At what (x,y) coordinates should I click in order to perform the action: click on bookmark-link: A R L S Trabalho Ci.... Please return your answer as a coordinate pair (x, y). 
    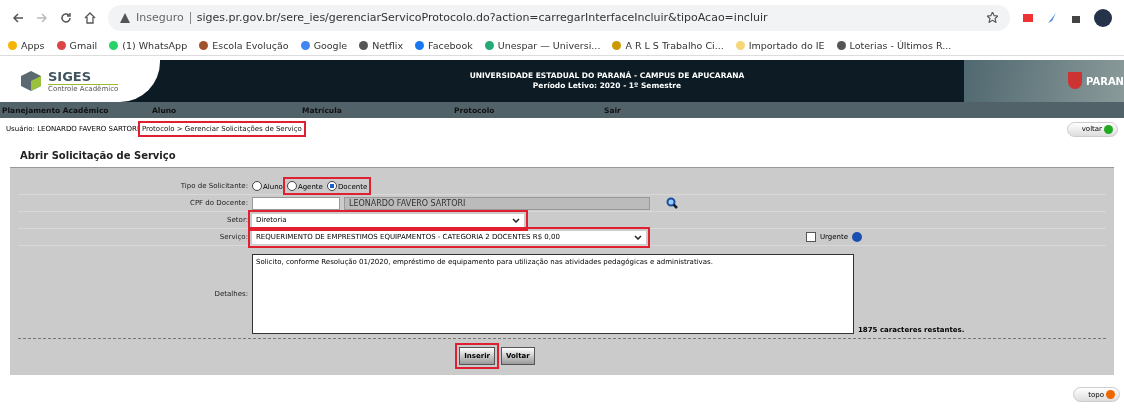
    Looking at the image, I should click on (668, 45).